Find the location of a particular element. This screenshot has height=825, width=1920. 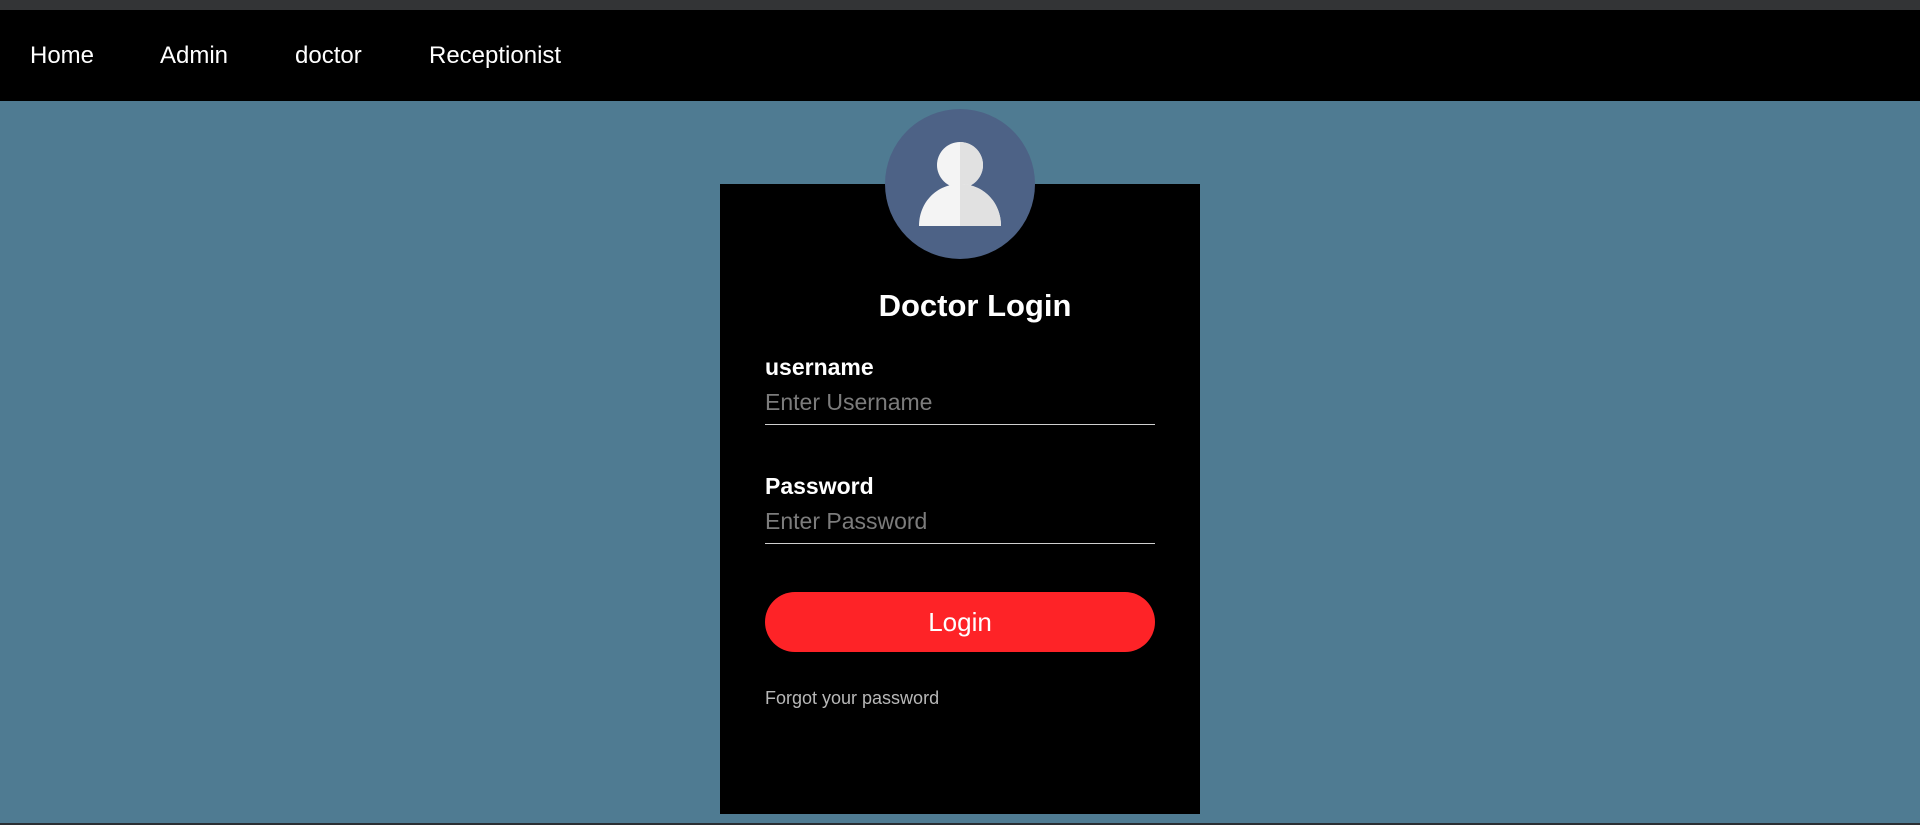

nav-link-receptionist: Receptionist is located at coordinates (495, 55).